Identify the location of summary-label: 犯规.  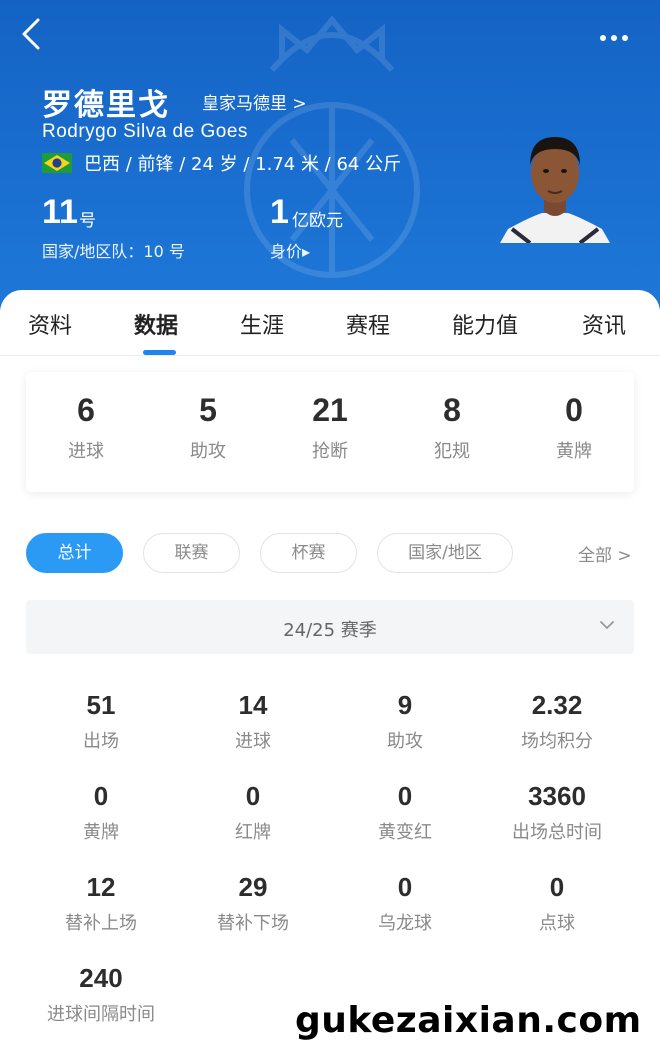
(452, 451).